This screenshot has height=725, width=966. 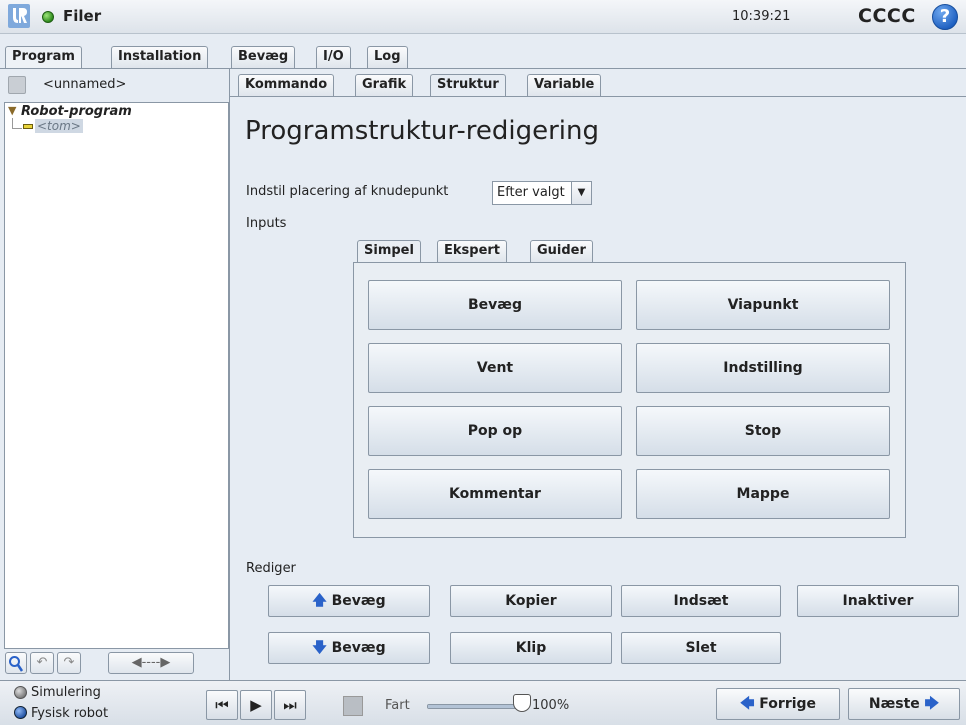 What do you see at coordinates (747, 704) in the screenshot?
I see `arrow-left-icon: 🡄` at bounding box center [747, 704].